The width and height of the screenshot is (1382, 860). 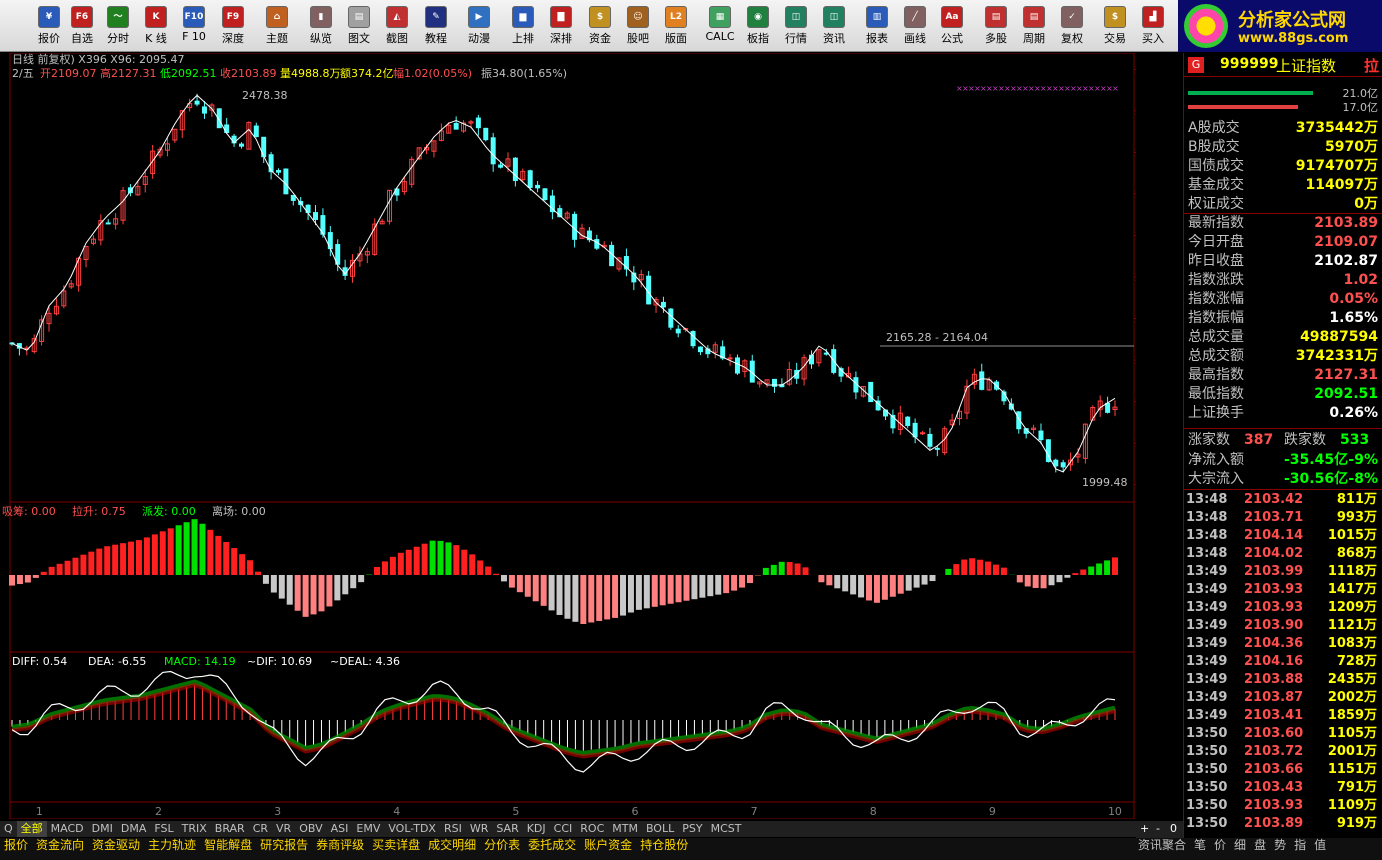 I want to click on function-tab-6: 券商评级, so click(x=340, y=845).